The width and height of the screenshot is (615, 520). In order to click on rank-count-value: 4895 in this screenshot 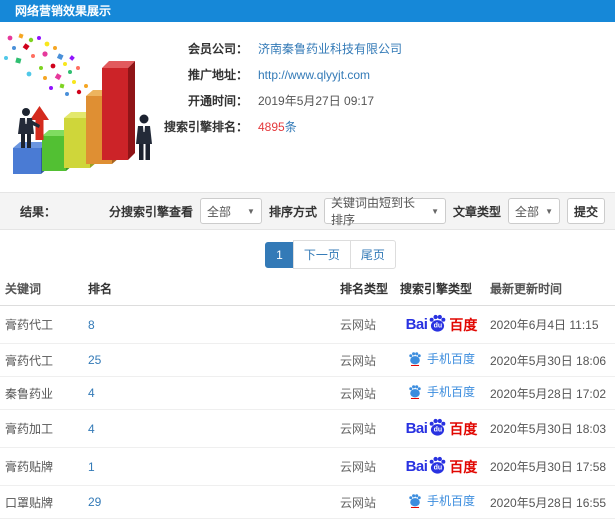, I will do `click(271, 126)`.